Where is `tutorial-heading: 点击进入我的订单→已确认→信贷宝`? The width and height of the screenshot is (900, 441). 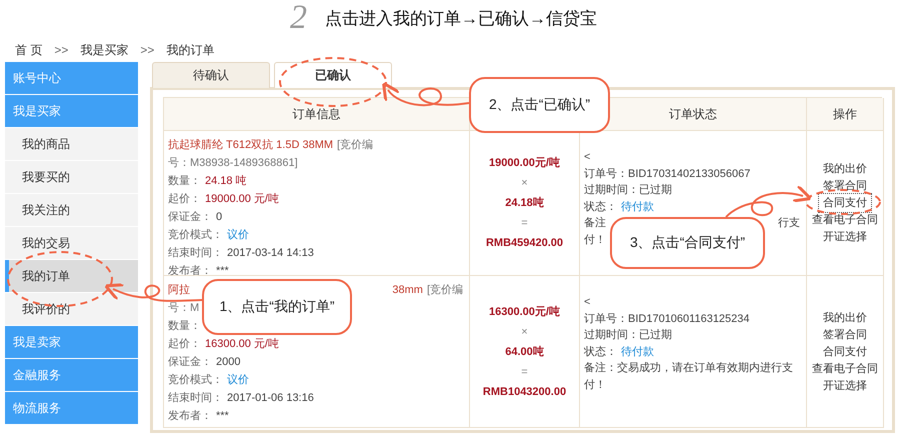 tutorial-heading: 点击进入我的订单→已确认→信贷宝 is located at coordinates (461, 19).